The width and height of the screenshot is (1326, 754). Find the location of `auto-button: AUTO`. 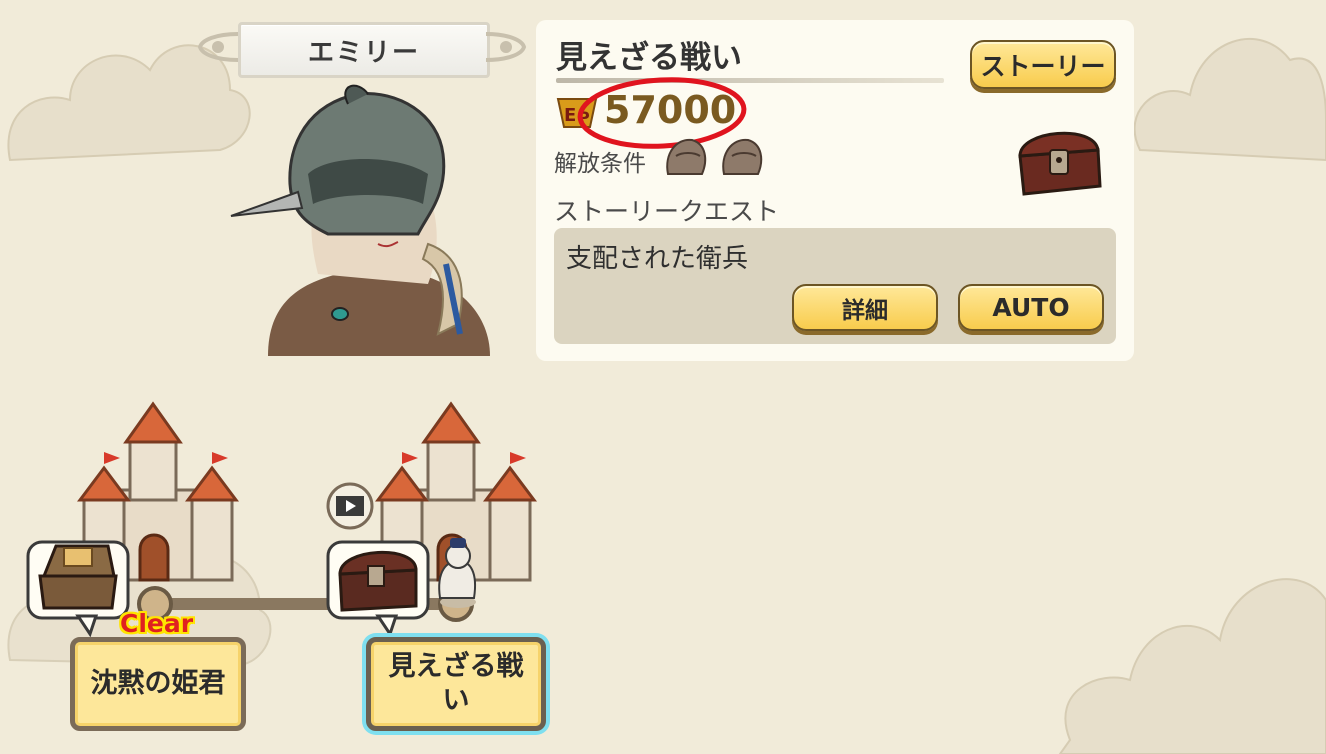

auto-button: AUTO is located at coordinates (1031, 307).